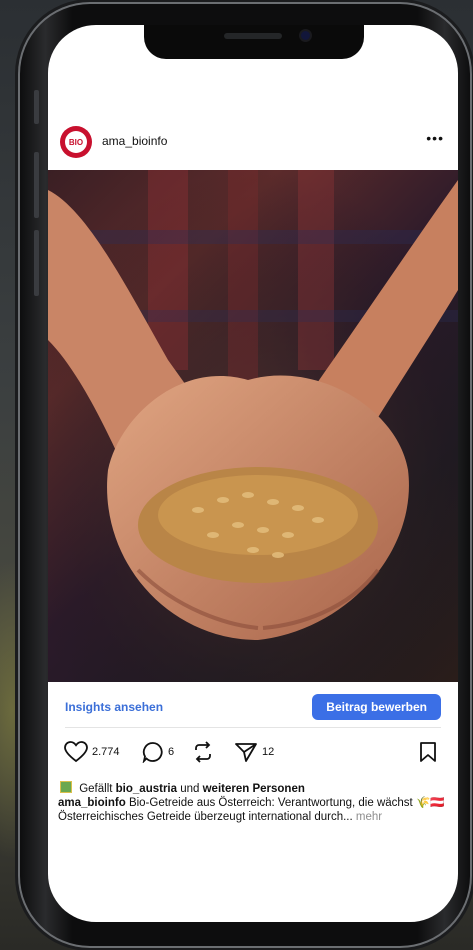  What do you see at coordinates (66, 787) in the screenshot?
I see `liked-by-avatar-icon` at bounding box center [66, 787].